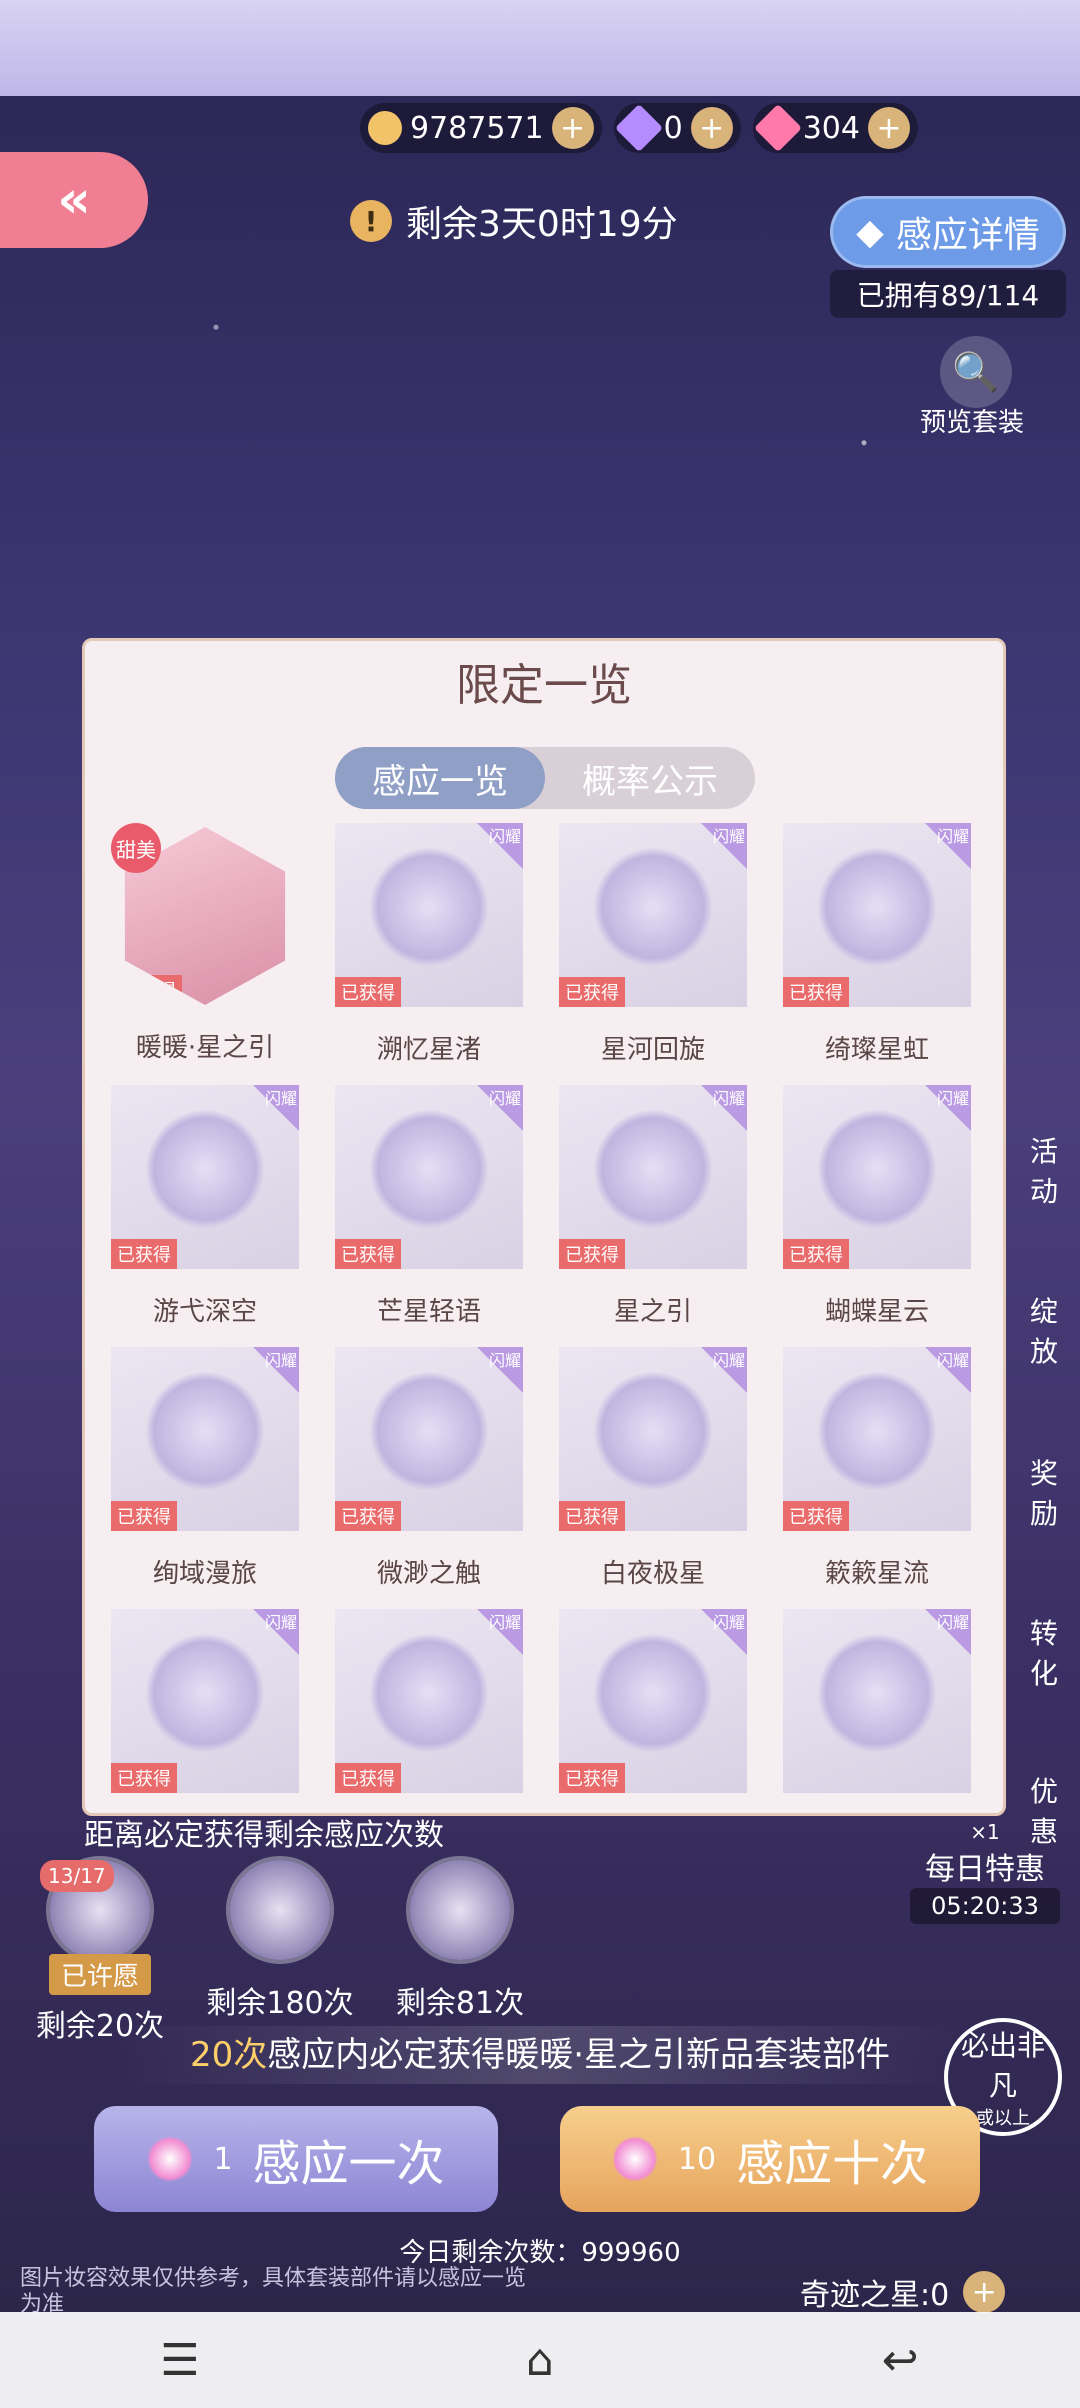  I want to click on timer-text: 剩余3天0时19分, so click(542, 224).